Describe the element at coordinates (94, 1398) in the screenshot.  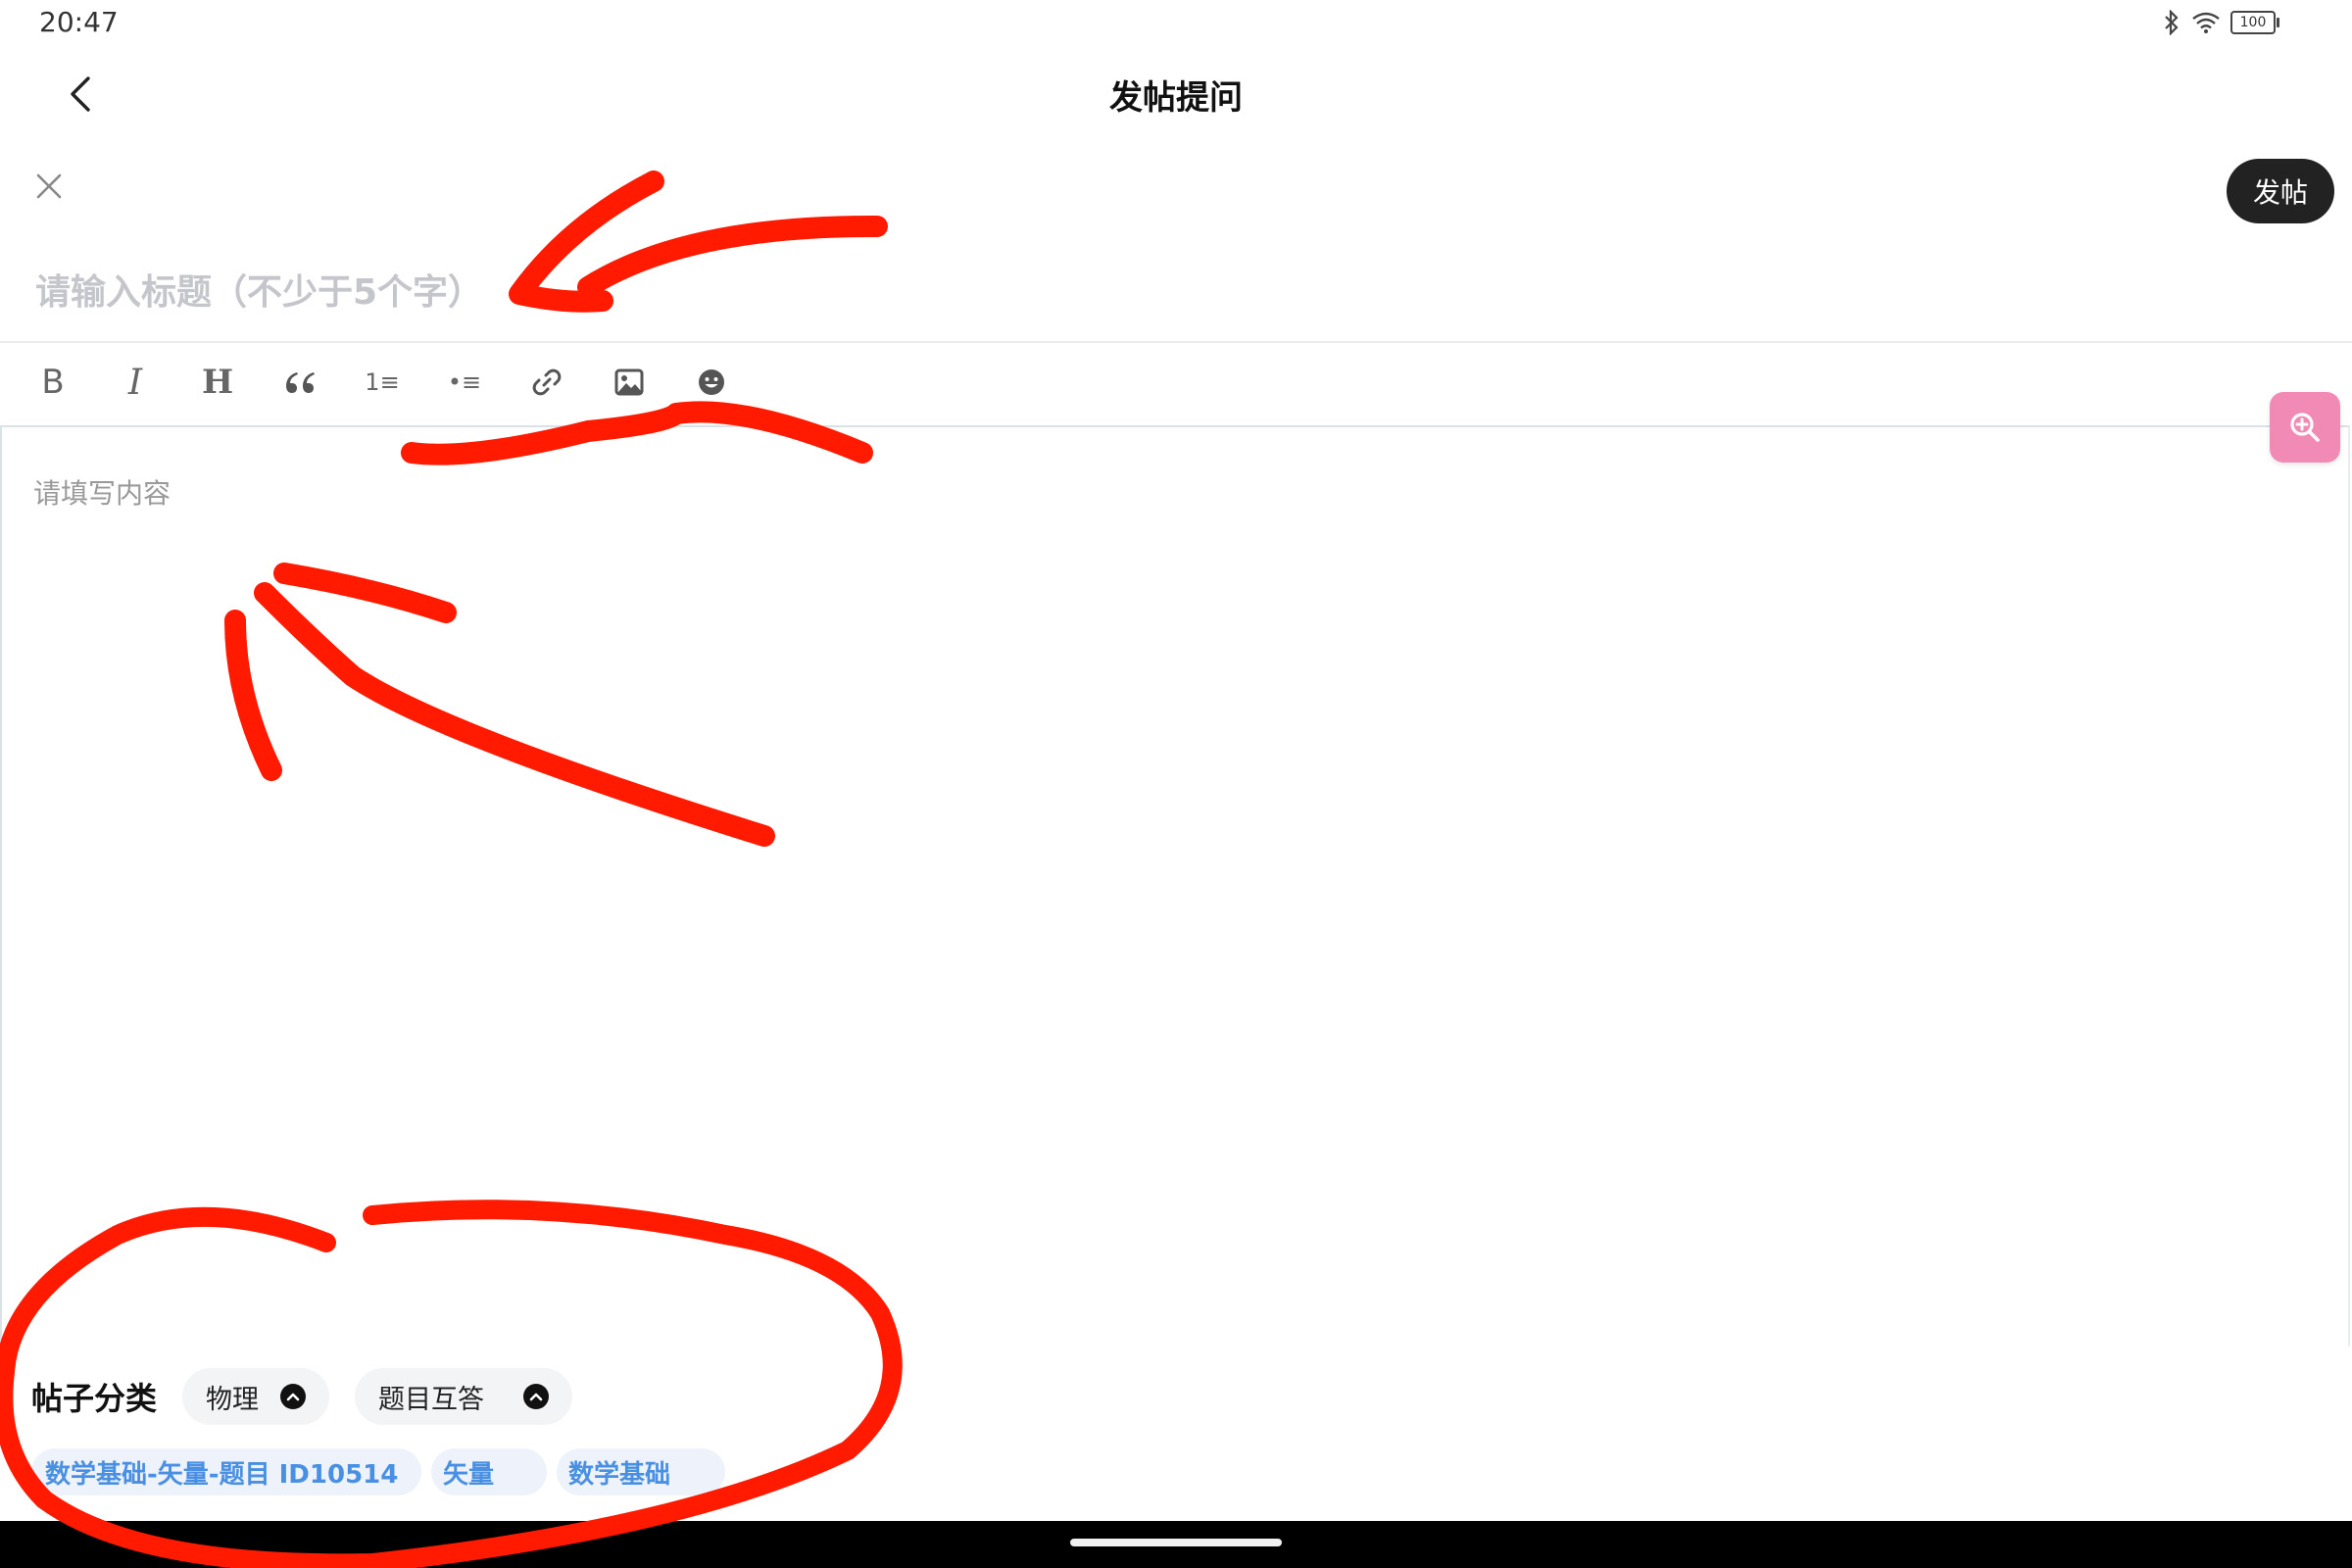
I see `category-label: 帖子分类` at that location.